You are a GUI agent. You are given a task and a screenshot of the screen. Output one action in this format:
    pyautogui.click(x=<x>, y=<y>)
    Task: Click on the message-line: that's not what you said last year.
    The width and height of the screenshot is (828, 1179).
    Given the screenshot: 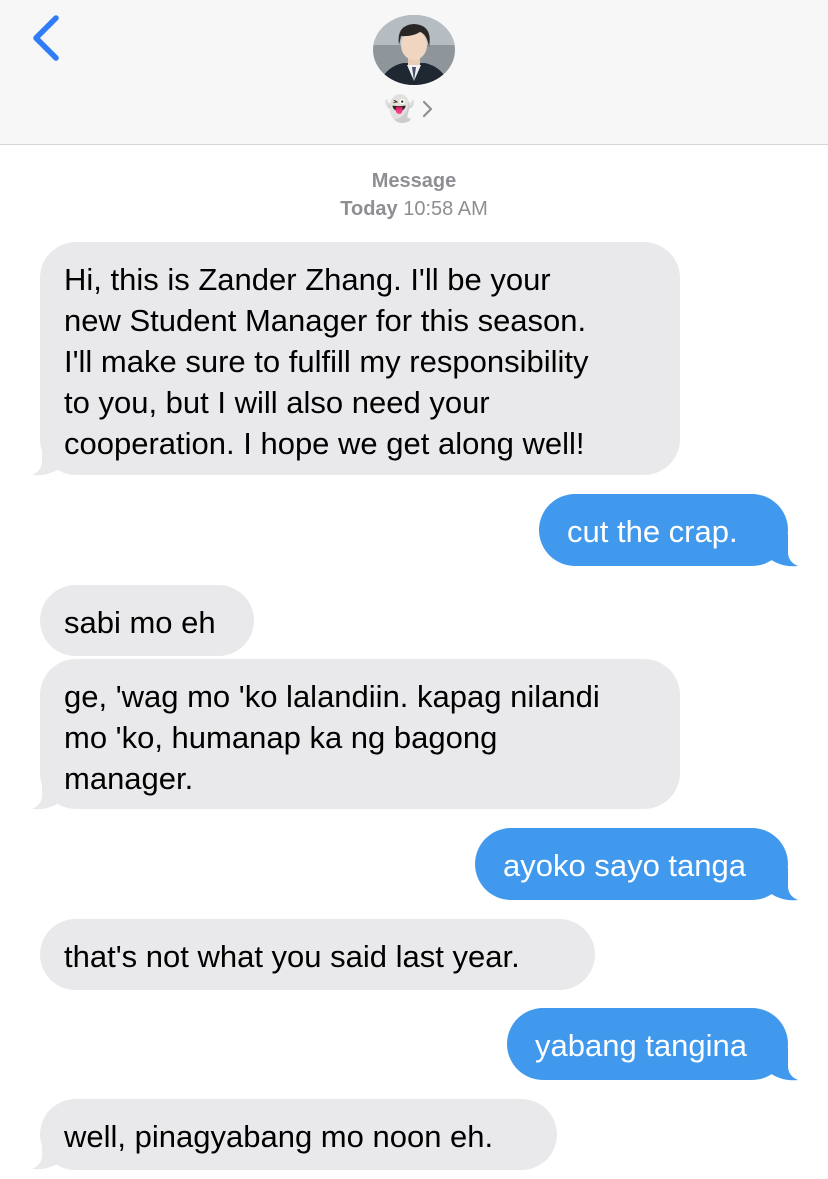 What is the action you would take?
    pyautogui.click(x=292, y=956)
    